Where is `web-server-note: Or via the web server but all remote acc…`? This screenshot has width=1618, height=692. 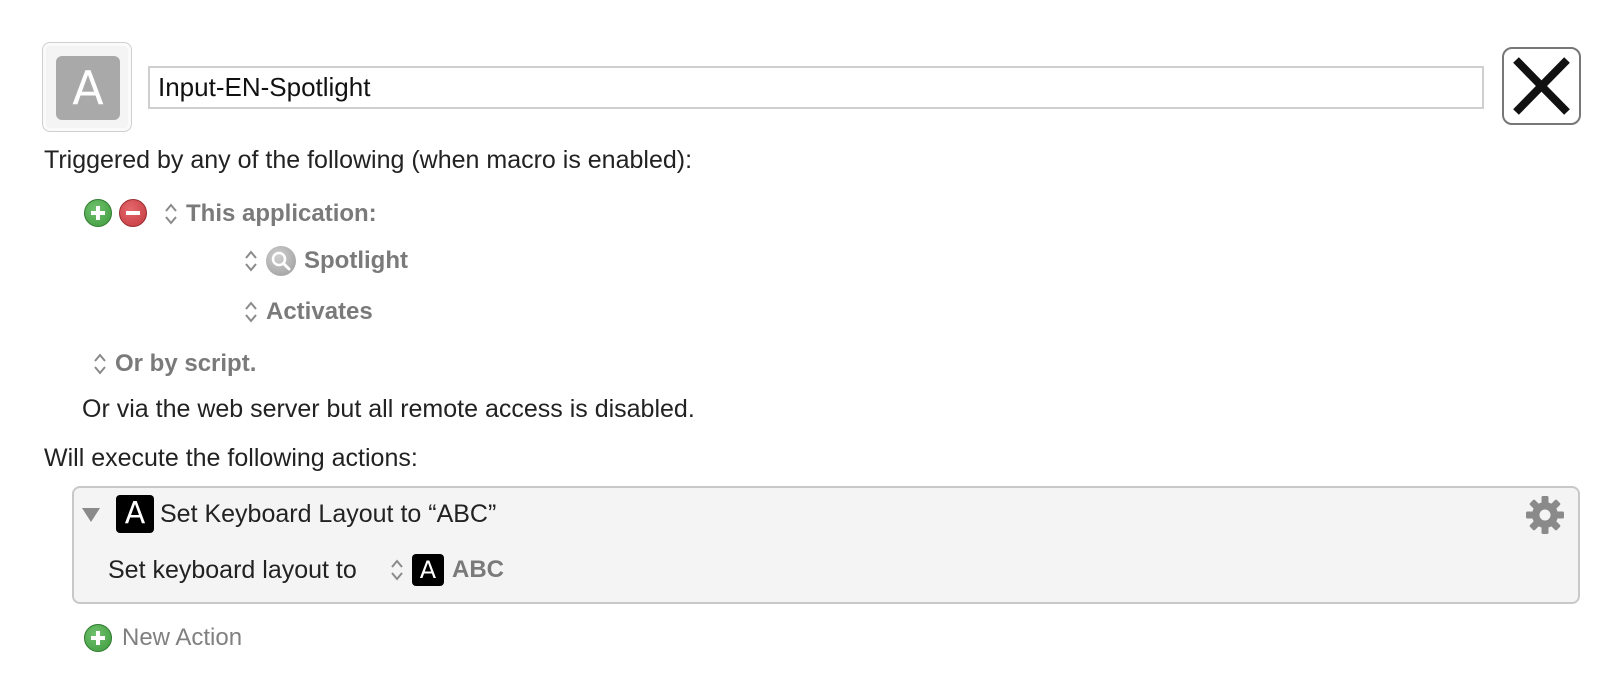 web-server-note: Or via the web server but all remote acc… is located at coordinates (388, 409).